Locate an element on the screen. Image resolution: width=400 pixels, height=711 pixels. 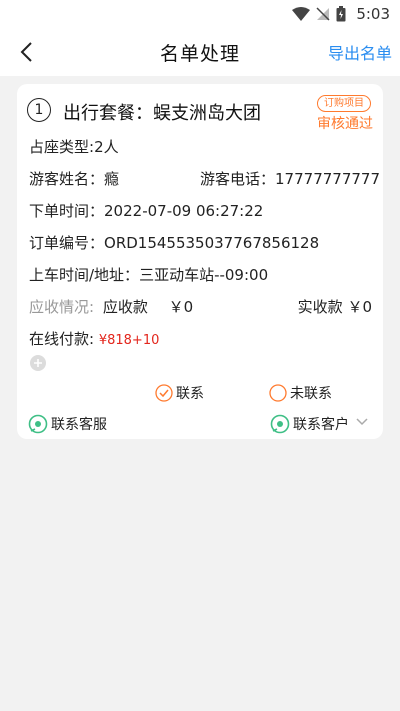
wifi-icon is located at coordinates (301, 14).